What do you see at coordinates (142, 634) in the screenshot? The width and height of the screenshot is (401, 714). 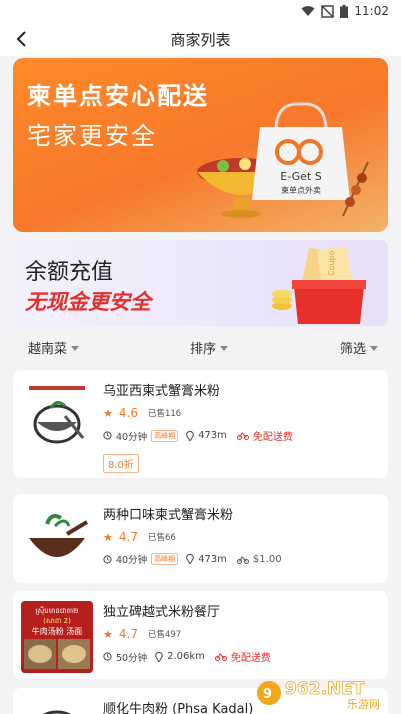 I see `merchant-rating-row: ★ 4.7 已售497` at bounding box center [142, 634].